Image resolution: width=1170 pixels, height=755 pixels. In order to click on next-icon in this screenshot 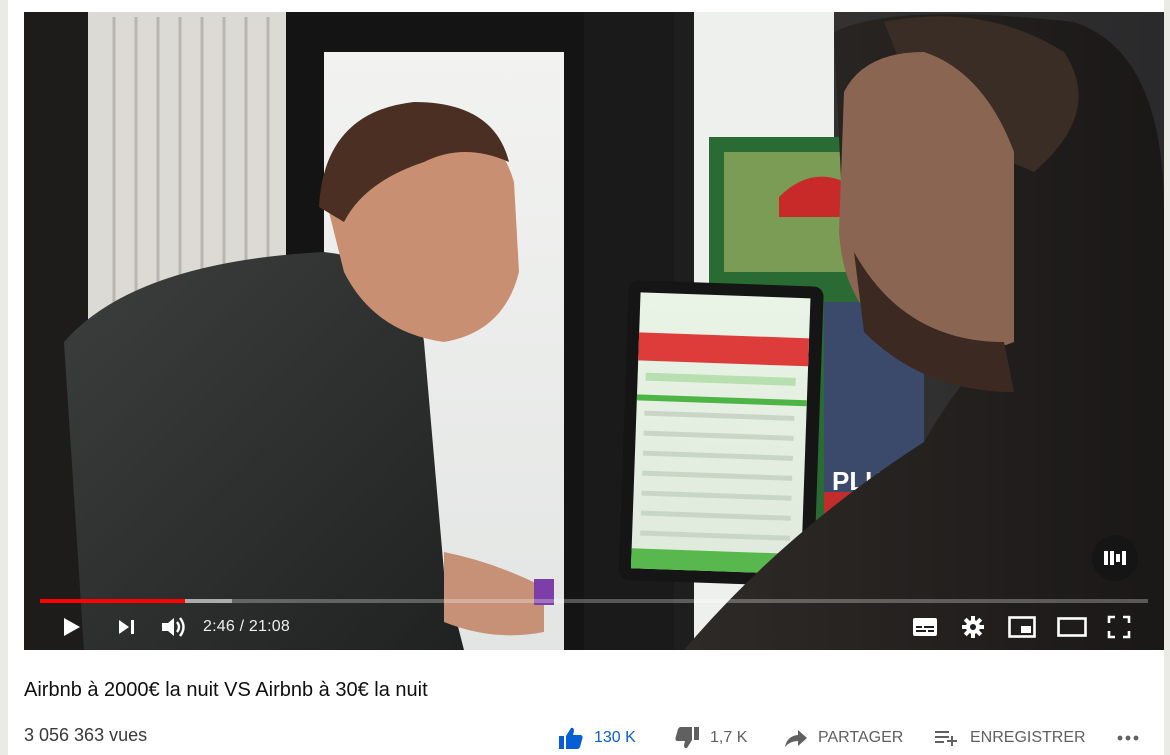, I will do `click(126, 627)`.